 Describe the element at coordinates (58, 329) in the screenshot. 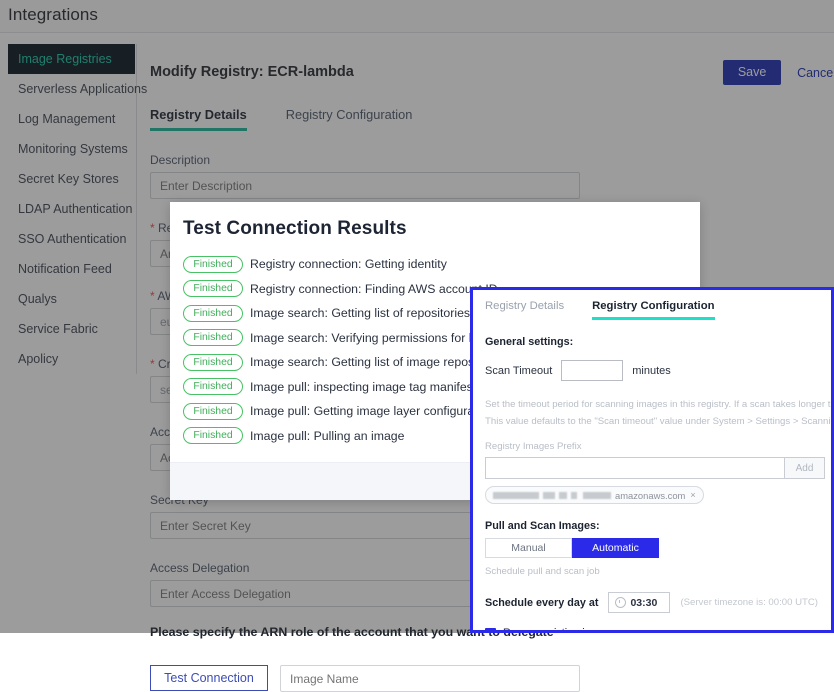

I see `sidebar-item-label: Service Fabric` at that location.